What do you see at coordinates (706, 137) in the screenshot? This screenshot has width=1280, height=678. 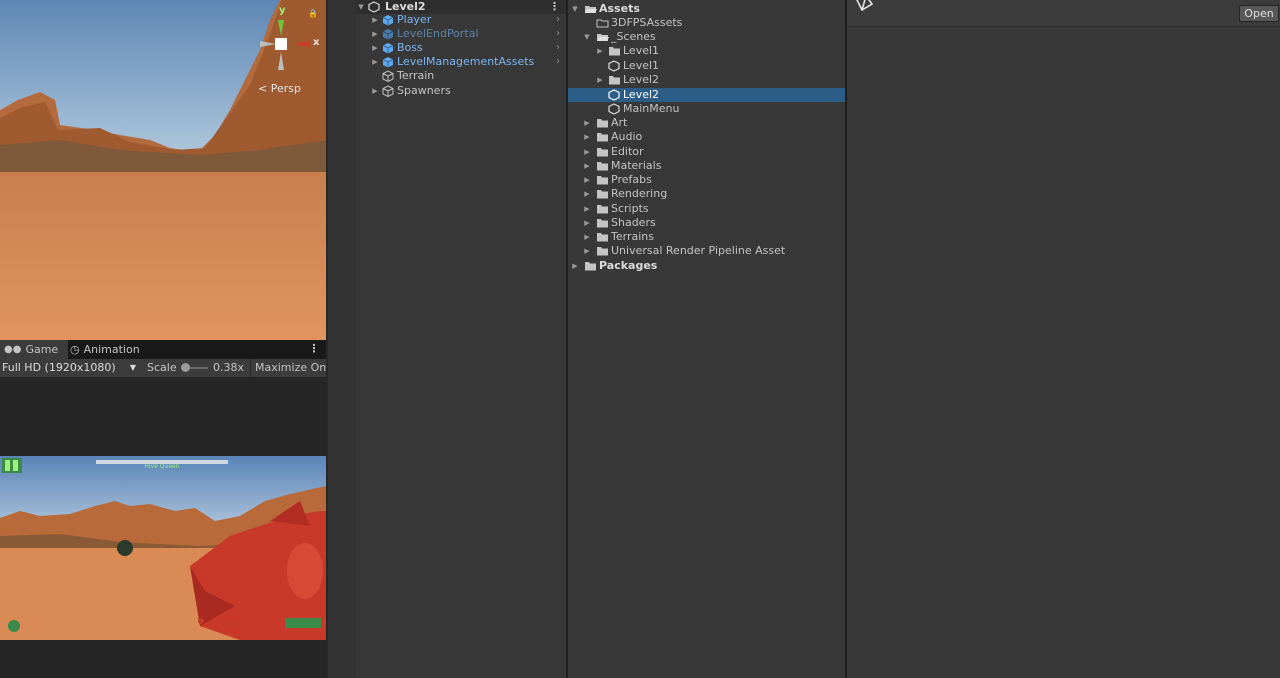 I see `project-item-audio: ▶ Audio` at bounding box center [706, 137].